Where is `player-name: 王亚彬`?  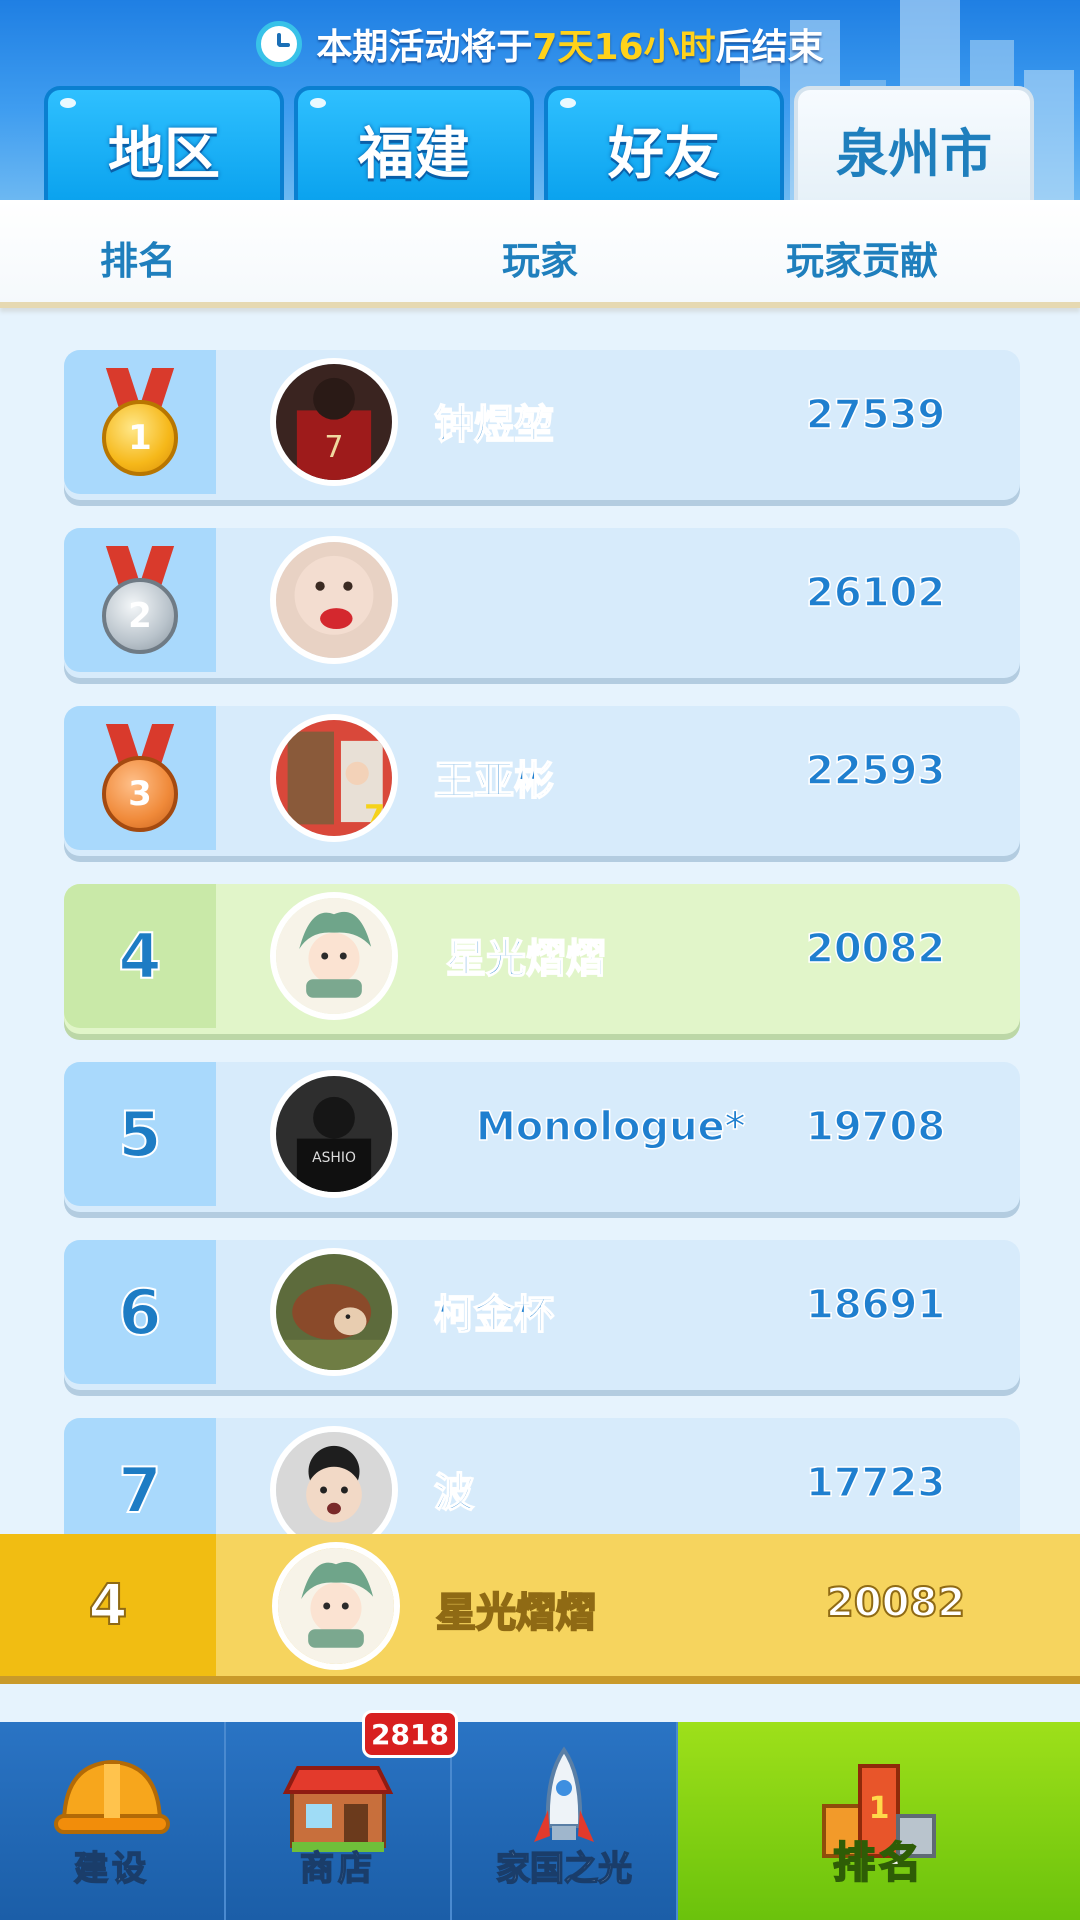 player-name: 王亚彬 is located at coordinates (494, 781).